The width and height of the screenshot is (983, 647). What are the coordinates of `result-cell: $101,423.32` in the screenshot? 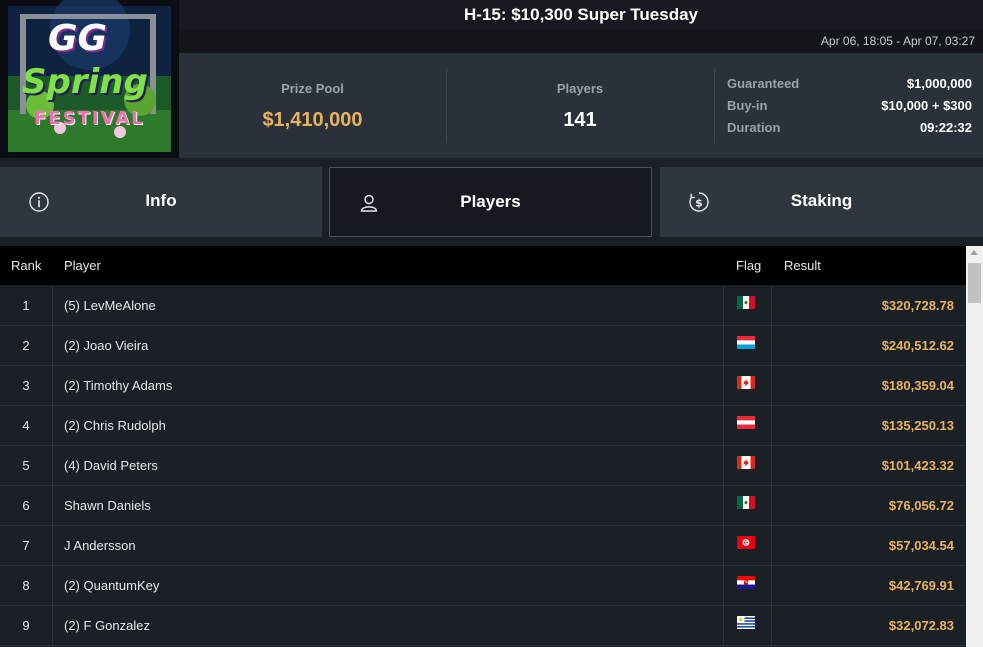 It's located at (917, 465).